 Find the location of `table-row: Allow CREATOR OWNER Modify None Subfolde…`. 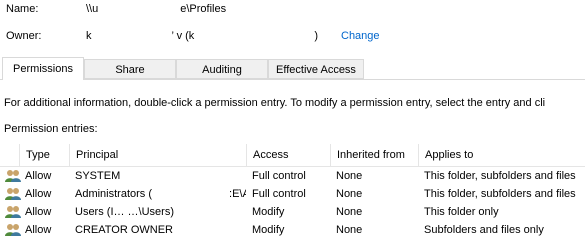

table-row: Allow CREATOR OWNER Modify None Subfolde… is located at coordinates (292, 230).